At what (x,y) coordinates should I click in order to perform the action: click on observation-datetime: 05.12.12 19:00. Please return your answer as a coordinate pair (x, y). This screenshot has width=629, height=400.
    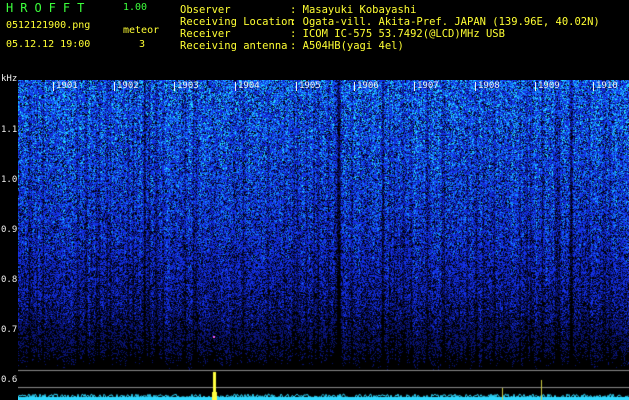
    Looking at the image, I should click on (48, 44).